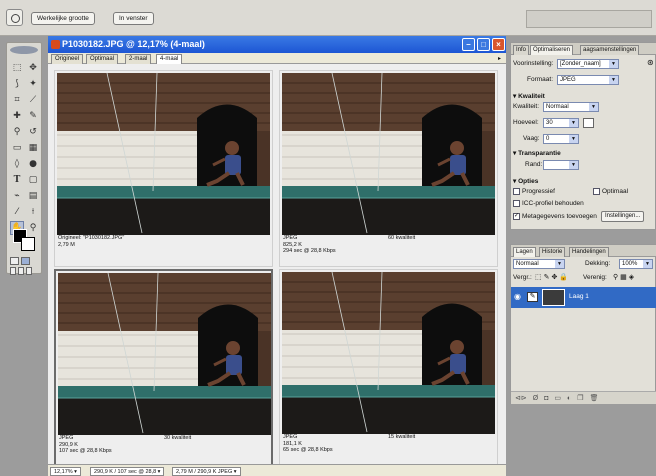 The height and width of the screenshot is (476, 656). I want to click on blur-tool-icon: ◊, so click(17, 164).